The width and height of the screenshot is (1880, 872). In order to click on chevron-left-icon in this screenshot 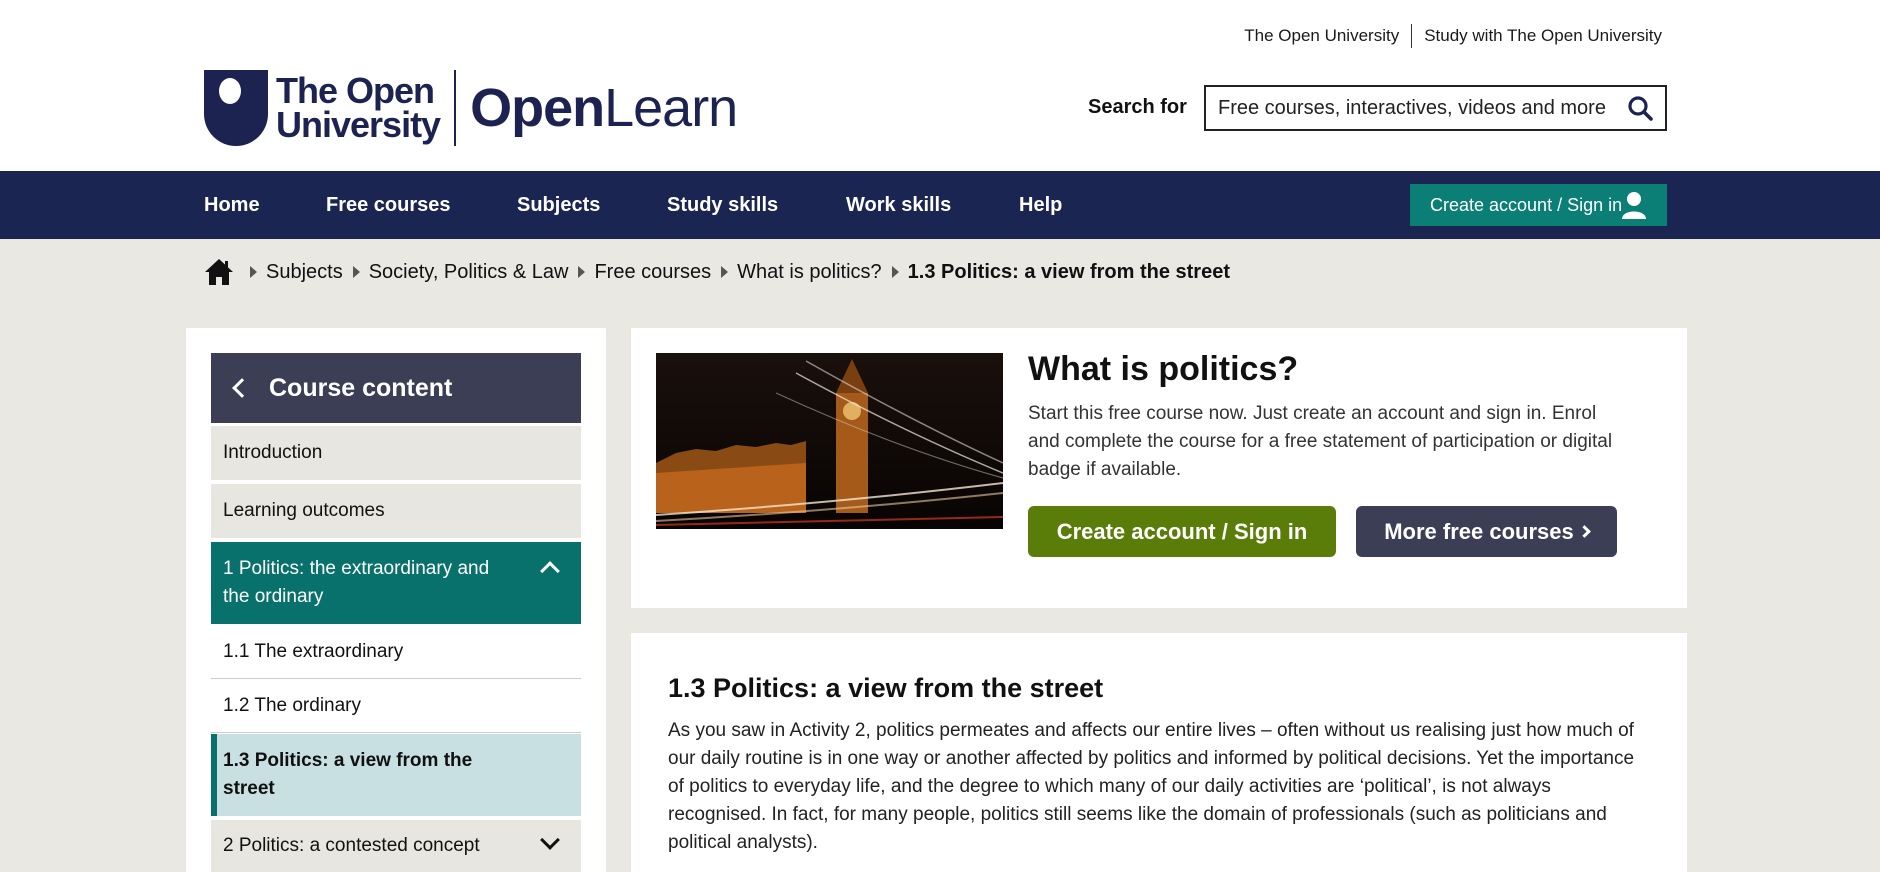, I will do `click(242, 388)`.